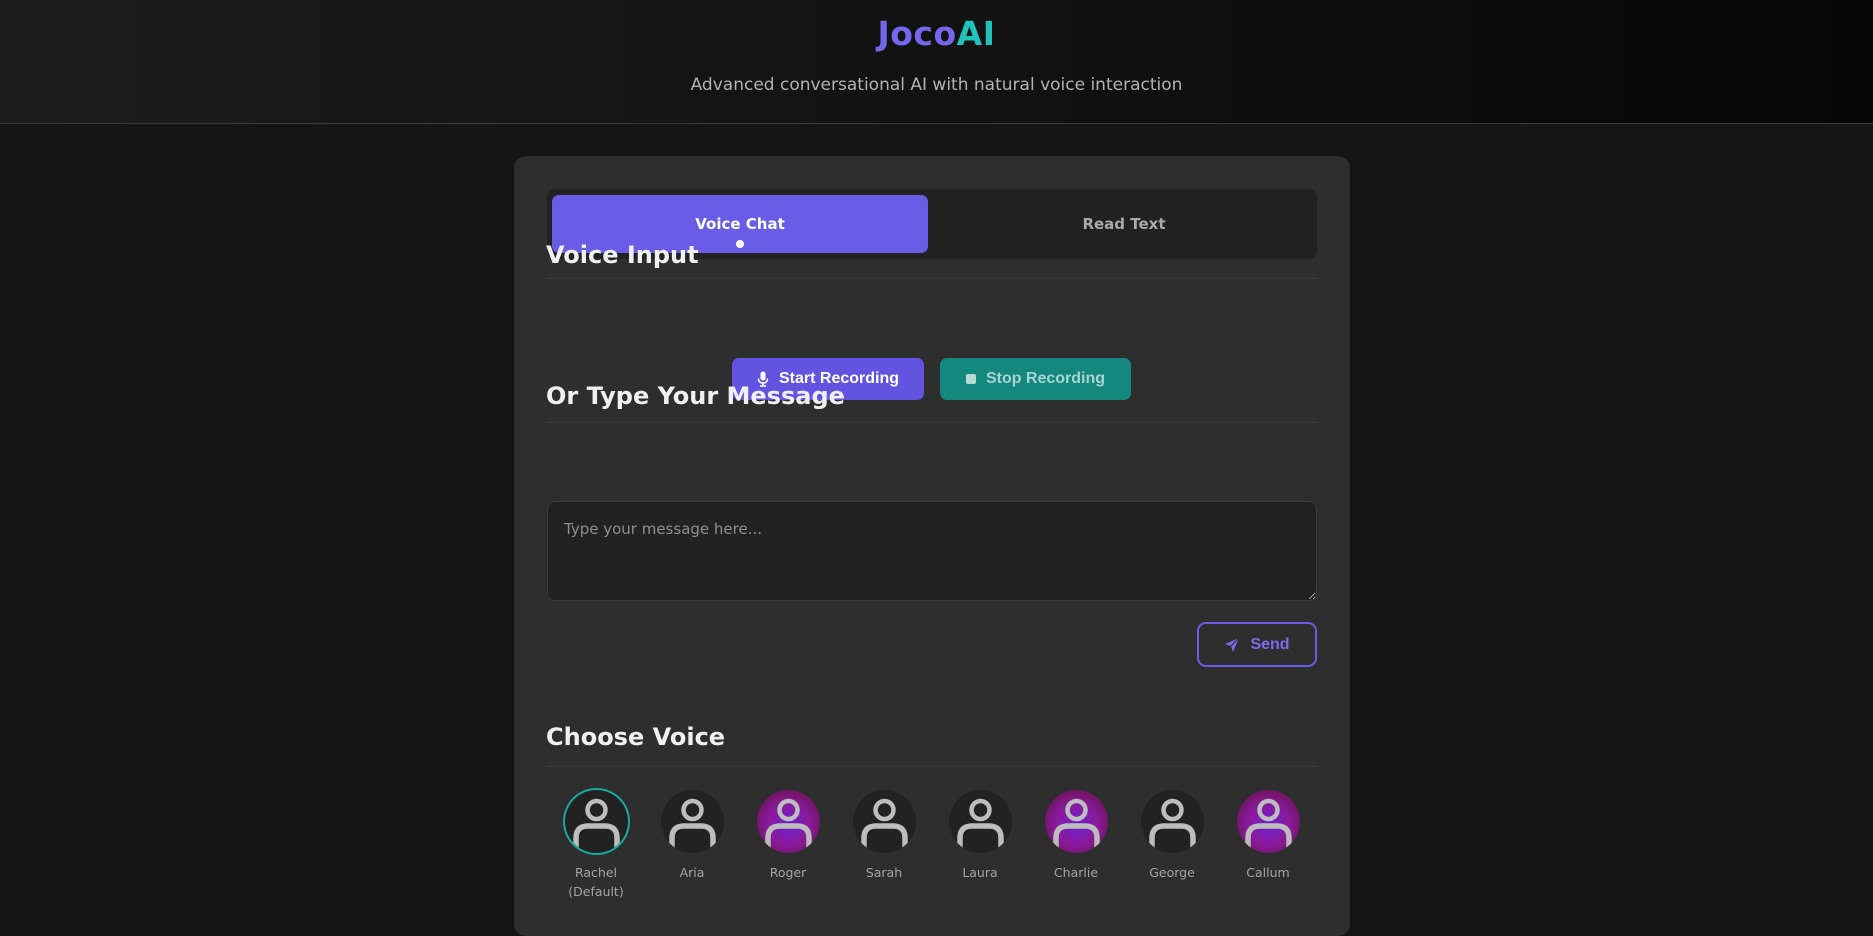 This screenshot has width=1873, height=936. I want to click on voice-name: George, so click(1172, 872).